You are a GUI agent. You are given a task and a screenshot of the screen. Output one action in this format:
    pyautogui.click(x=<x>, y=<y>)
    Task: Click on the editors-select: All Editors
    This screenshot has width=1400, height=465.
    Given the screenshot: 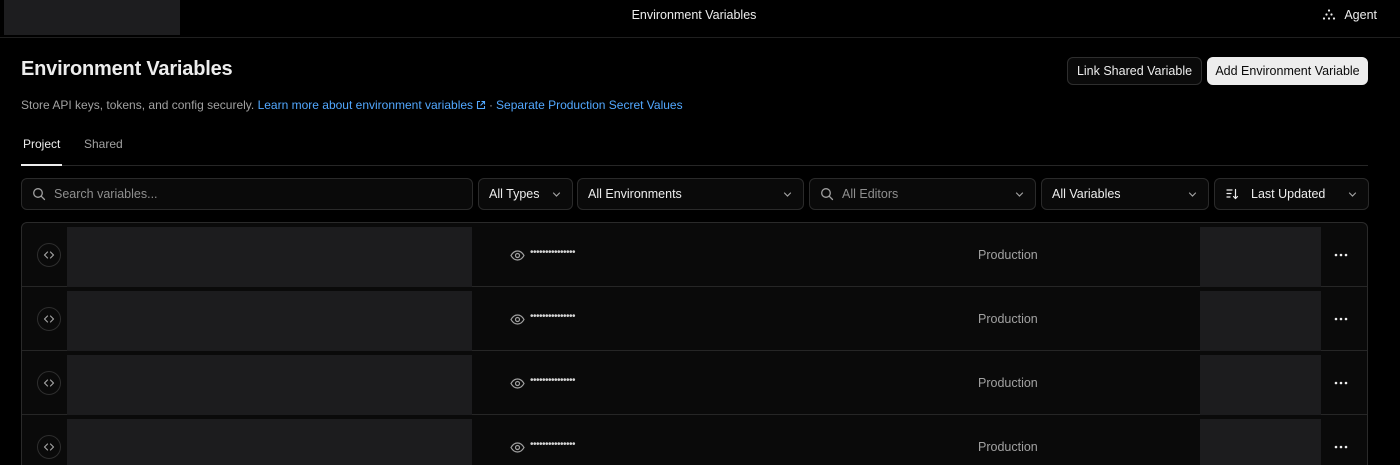 What is the action you would take?
    pyautogui.click(x=922, y=194)
    